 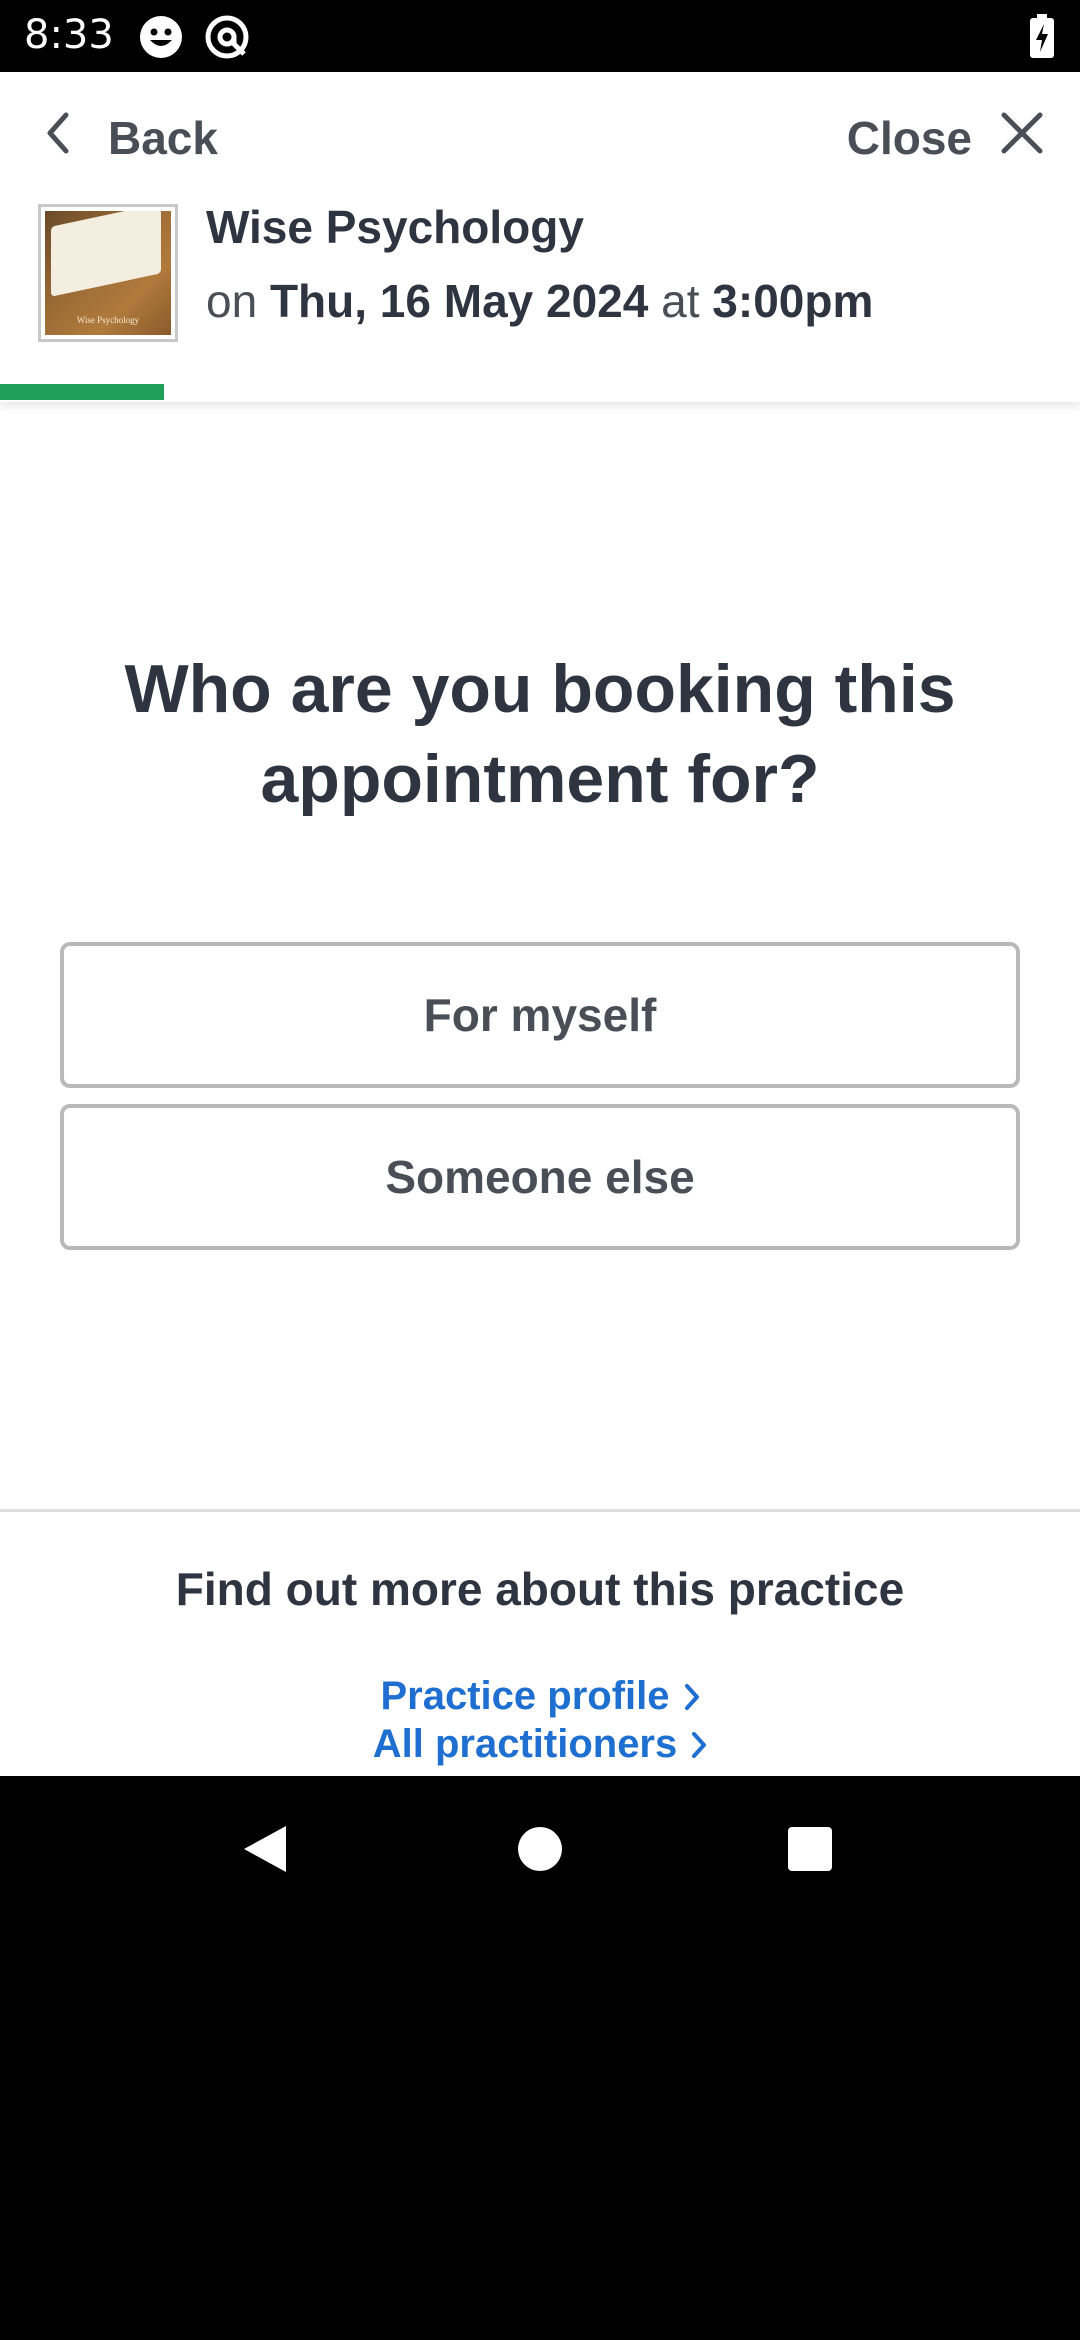 I want to click on appointment-date: Thu, 16 May 2024, so click(x=459, y=301).